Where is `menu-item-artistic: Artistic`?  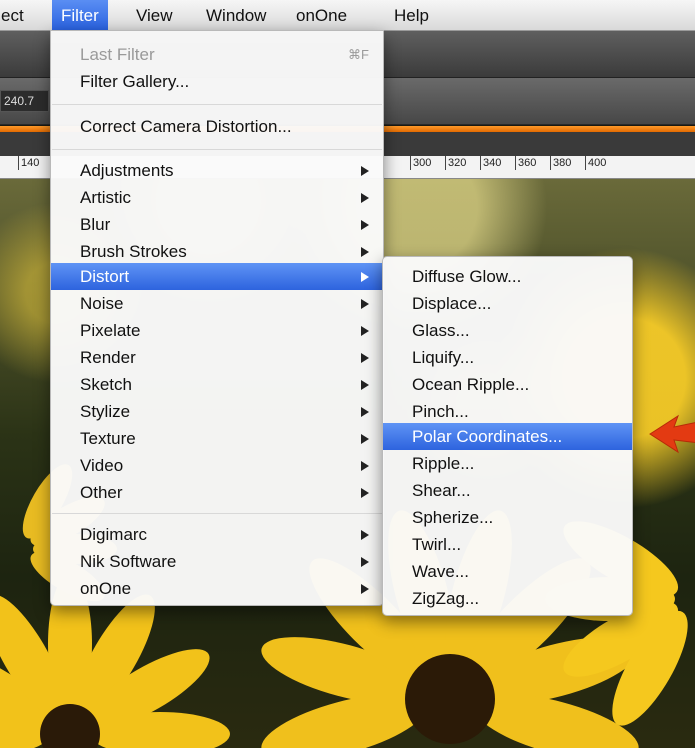
menu-item-artistic: Artistic is located at coordinates (217, 197).